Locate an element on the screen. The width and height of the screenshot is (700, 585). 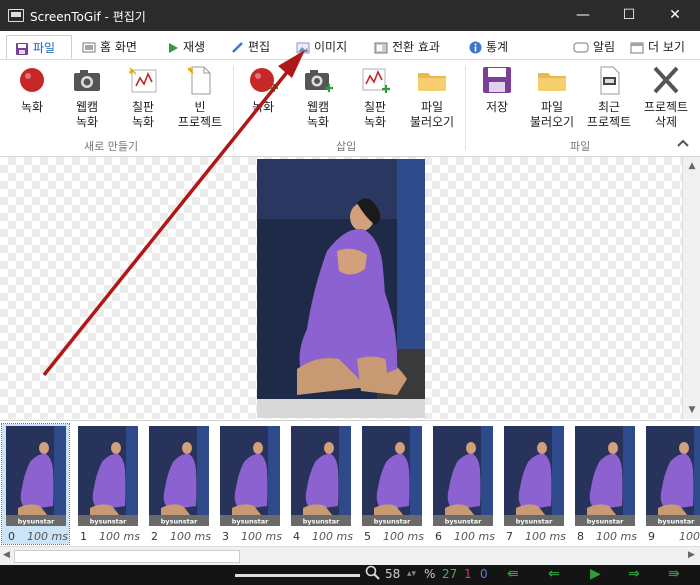
frame-thumbnail: bysunstar 3 100 ms is located at coordinates (249, 484).